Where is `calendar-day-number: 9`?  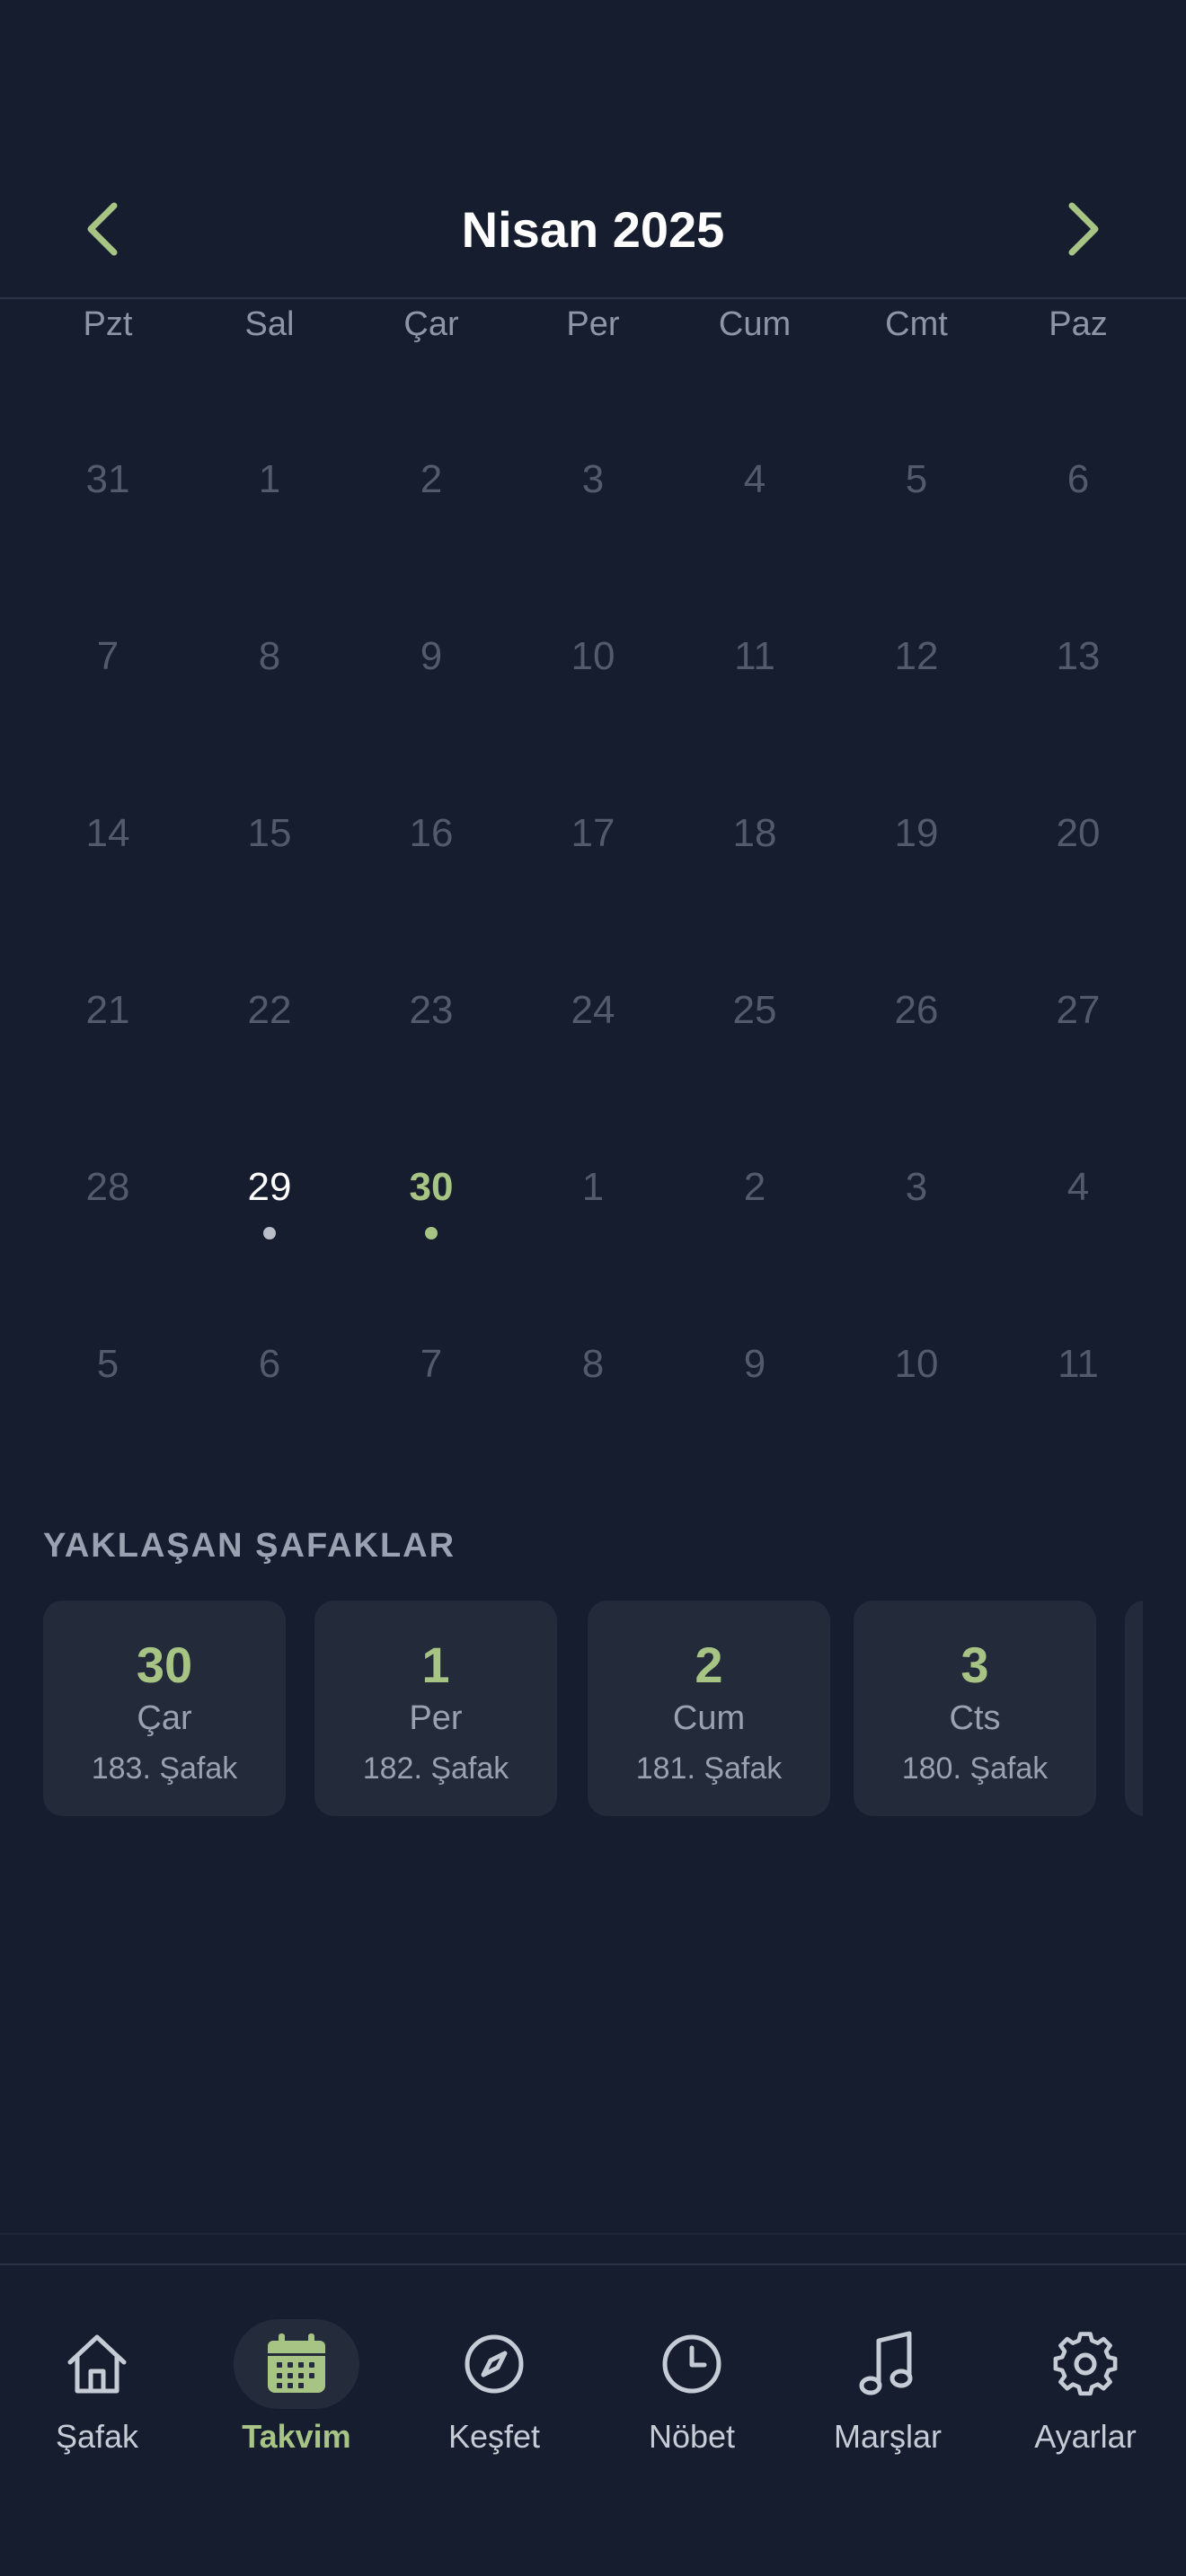
calendar-day-number: 9 is located at coordinates (431, 656).